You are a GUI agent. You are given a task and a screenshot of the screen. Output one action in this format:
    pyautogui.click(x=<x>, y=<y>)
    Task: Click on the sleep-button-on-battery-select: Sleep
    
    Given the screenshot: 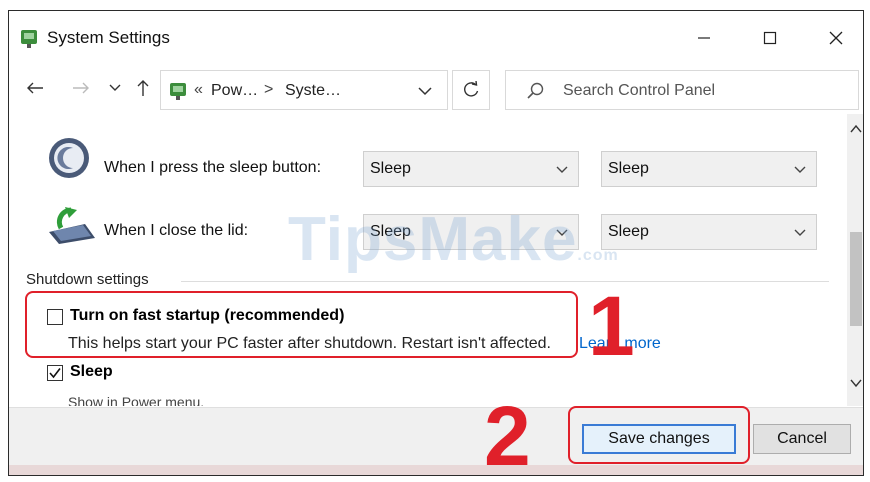 What is the action you would take?
    pyautogui.click(x=471, y=169)
    